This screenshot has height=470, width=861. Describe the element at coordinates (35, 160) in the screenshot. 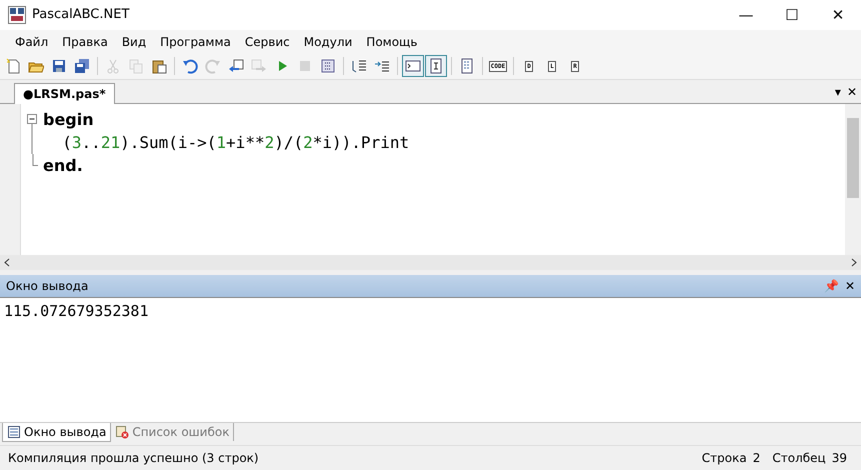

I see `fold-end-icon` at that location.